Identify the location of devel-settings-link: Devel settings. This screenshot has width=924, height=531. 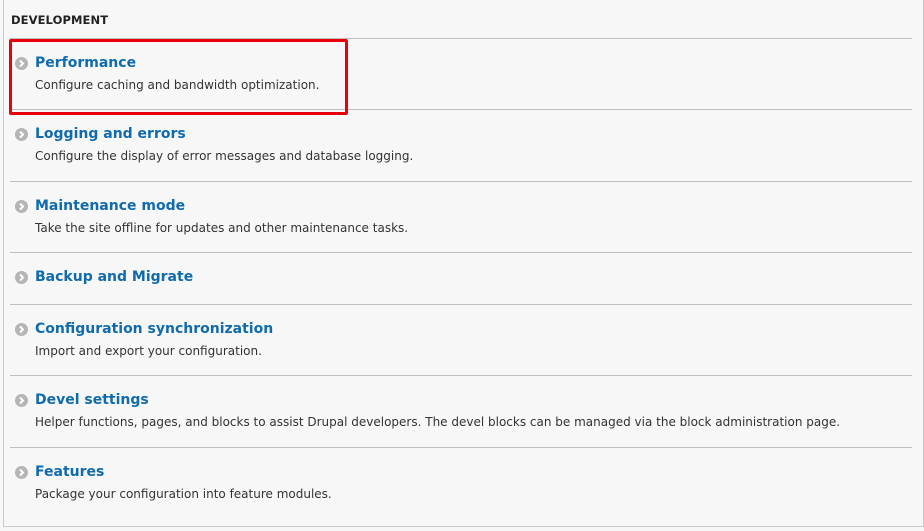
(92, 400).